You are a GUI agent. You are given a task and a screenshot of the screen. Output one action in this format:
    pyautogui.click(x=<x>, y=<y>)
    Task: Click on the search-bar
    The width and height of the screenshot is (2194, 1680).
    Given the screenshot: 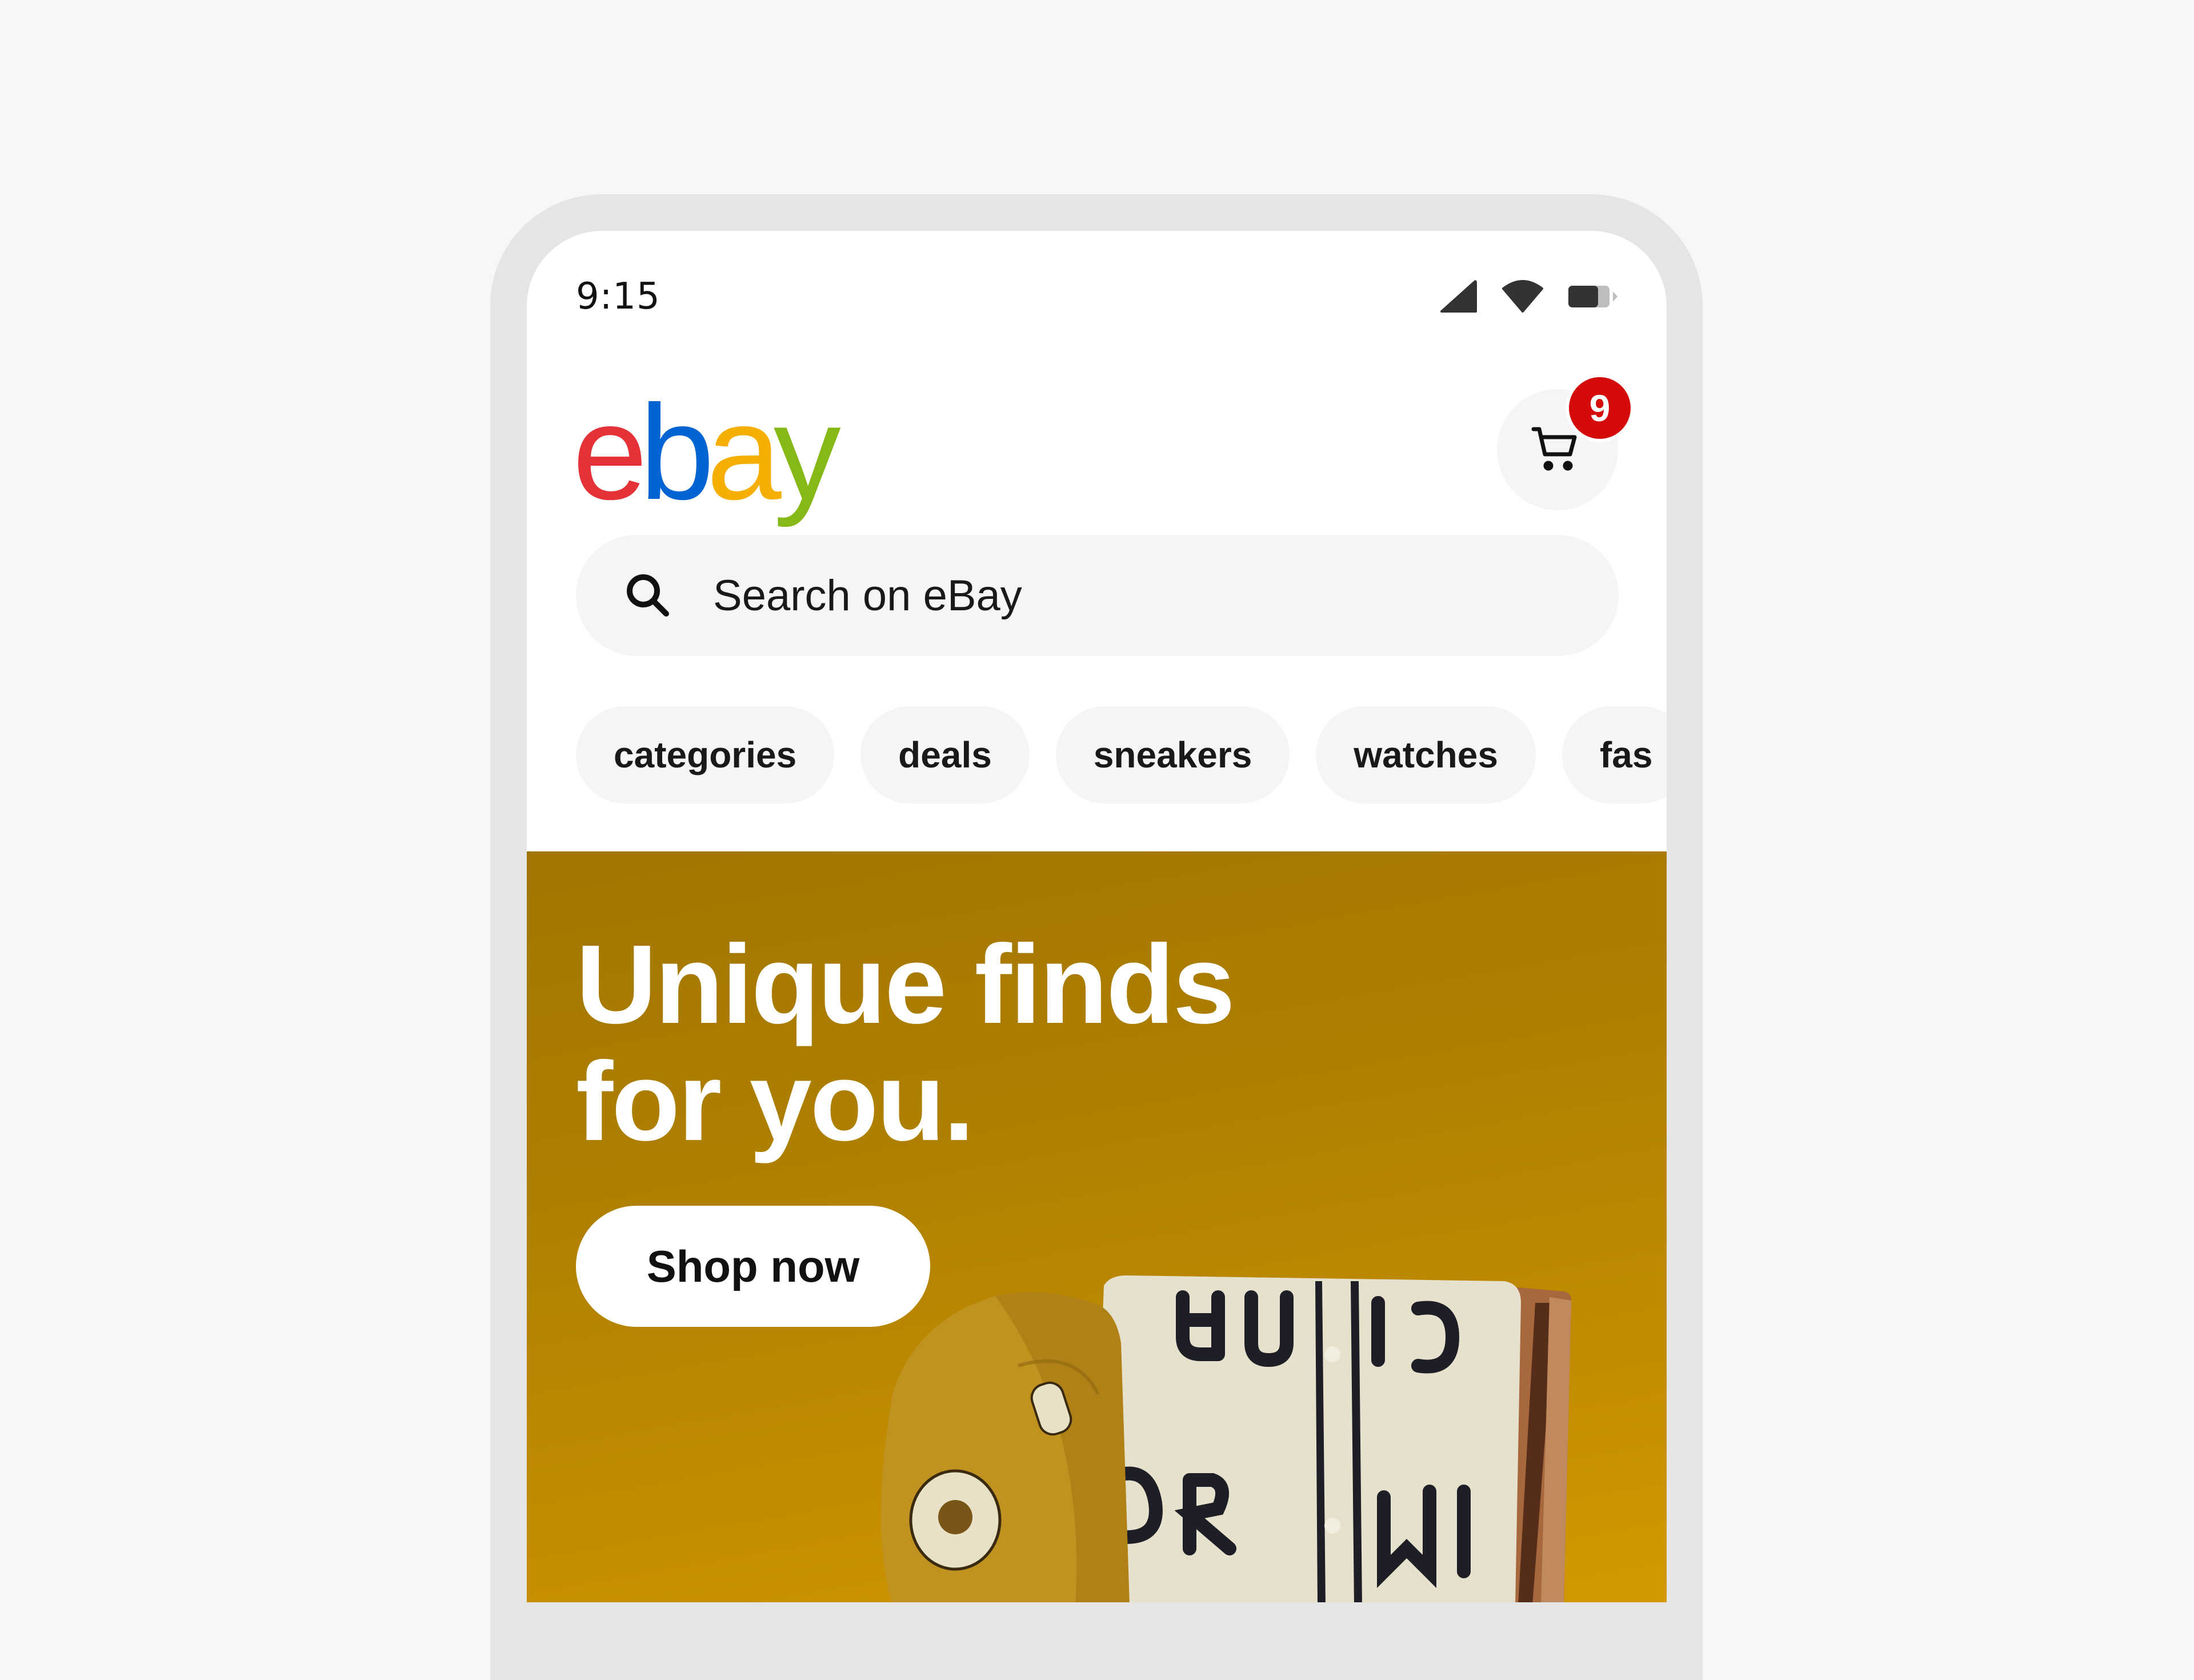 What is the action you would take?
    pyautogui.click(x=1098, y=595)
    